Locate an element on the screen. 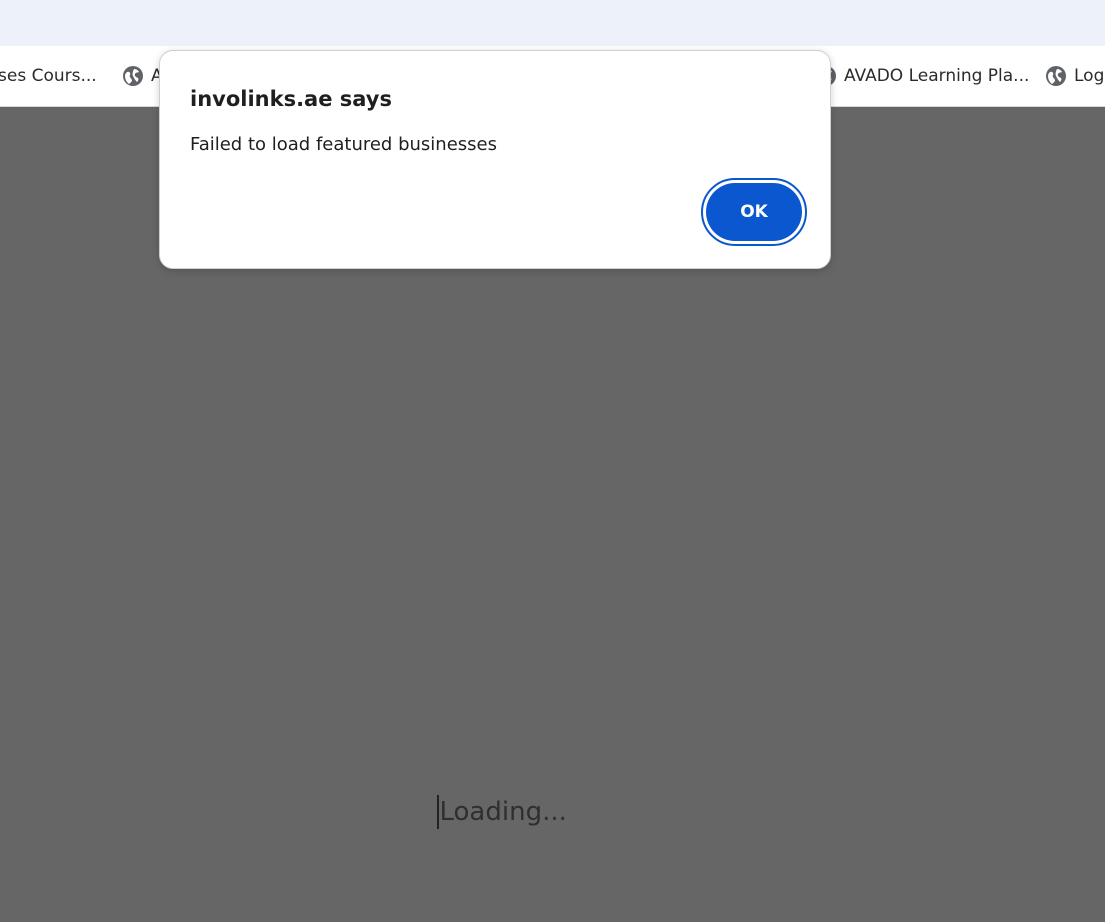 This screenshot has height=922, width=1105. ok-button: OK is located at coordinates (754, 212).